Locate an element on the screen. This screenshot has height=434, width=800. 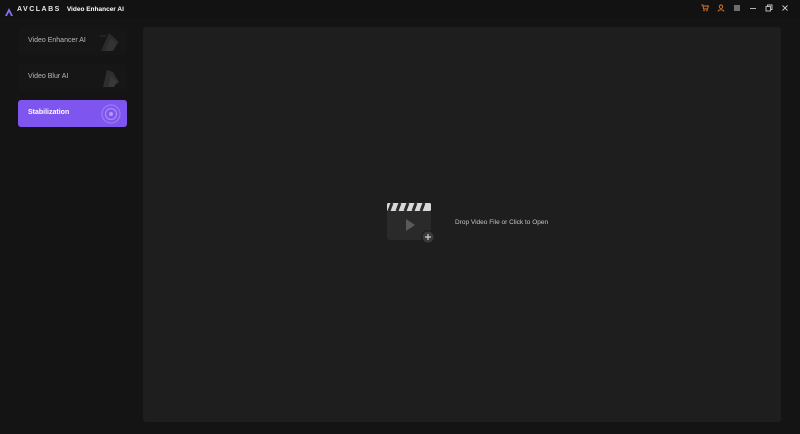
sidebar-item-label: Video Blur AI is located at coordinates (48, 76).